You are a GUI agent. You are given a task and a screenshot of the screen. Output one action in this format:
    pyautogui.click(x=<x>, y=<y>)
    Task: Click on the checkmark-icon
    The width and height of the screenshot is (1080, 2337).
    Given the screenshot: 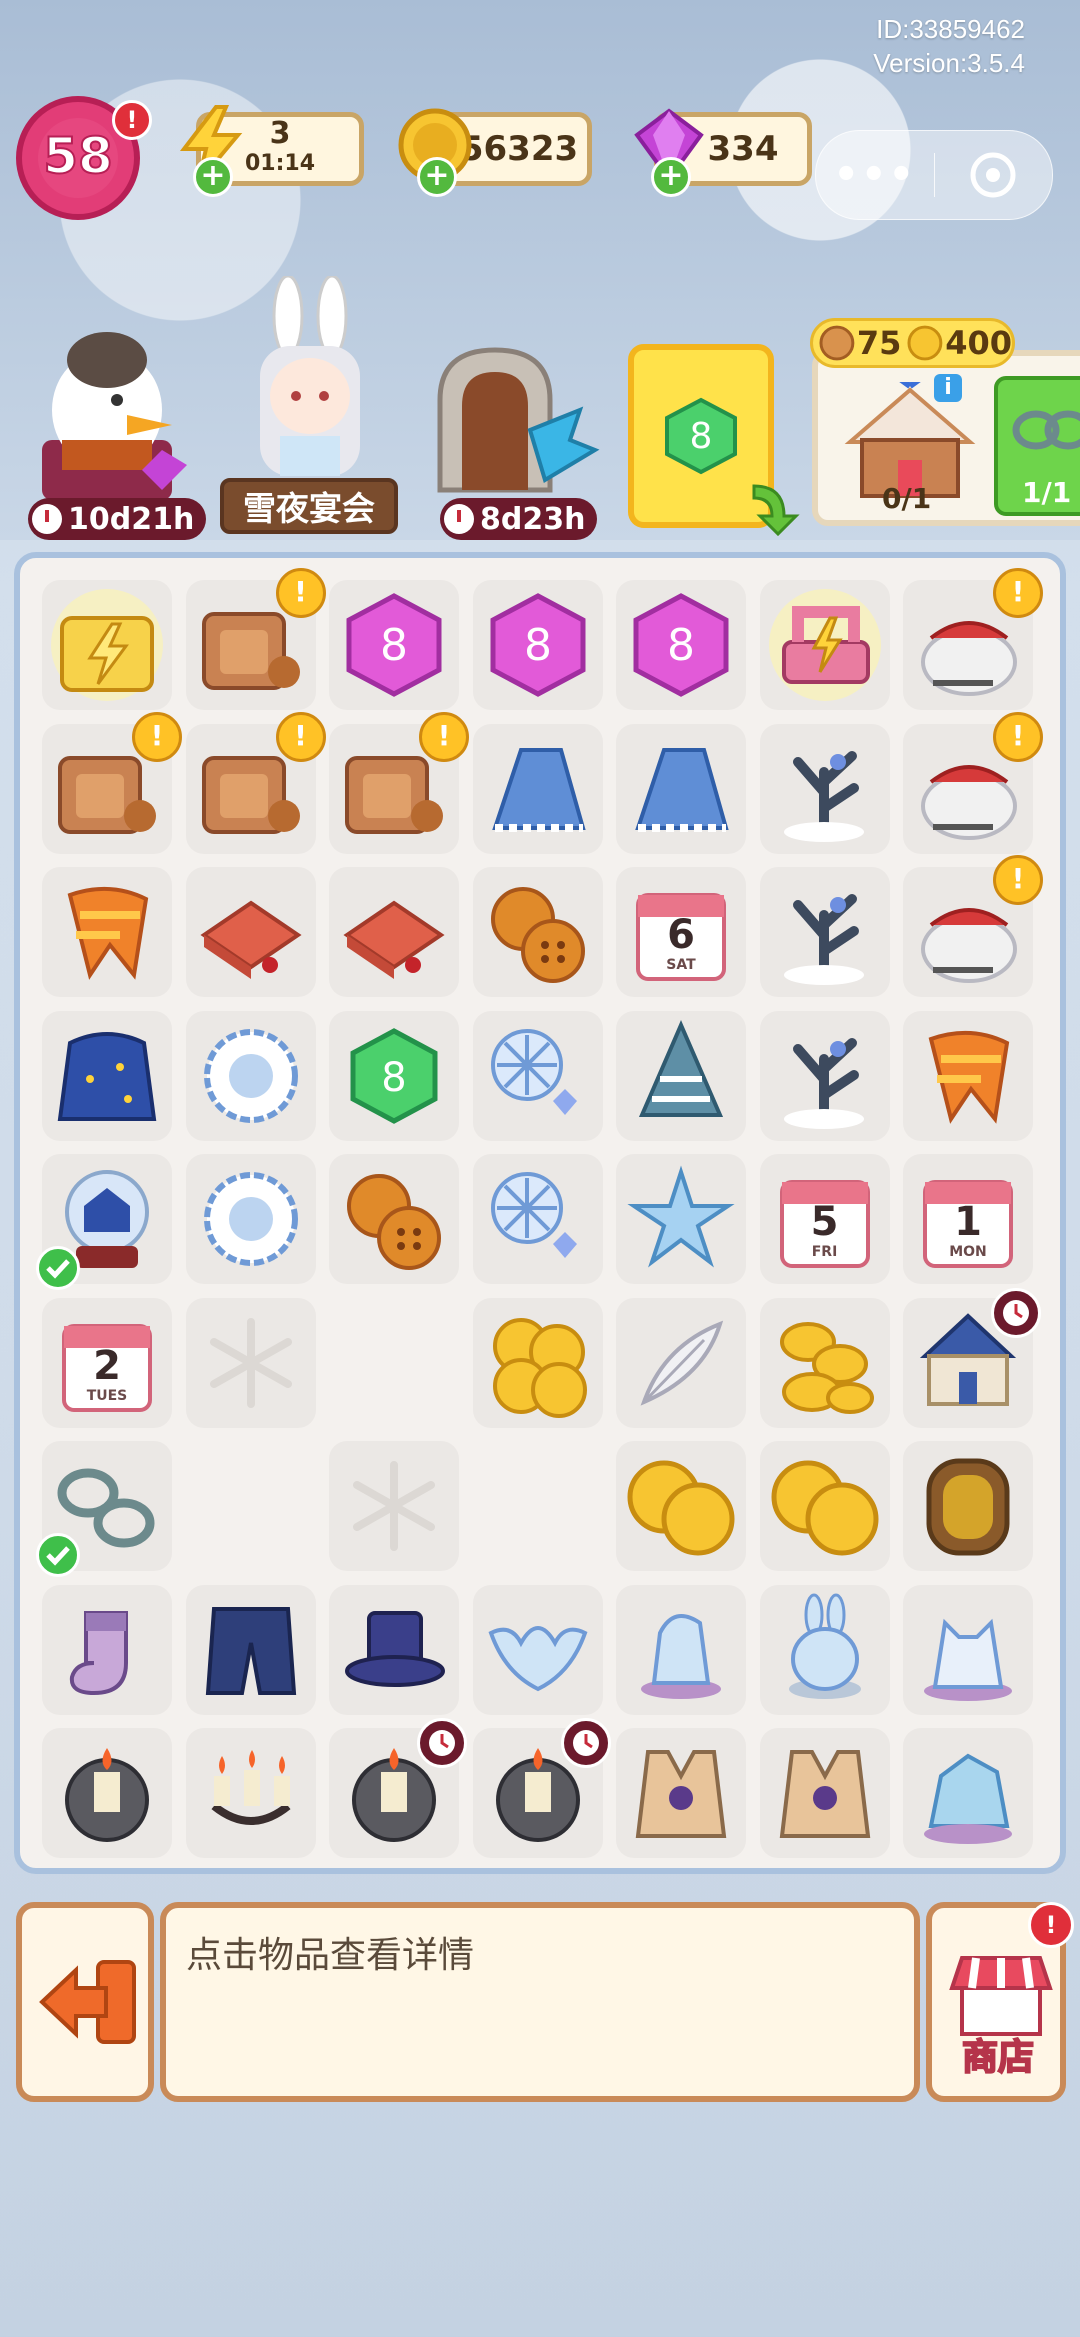 What is the action you would take?
    pyautogui.click(x=58, y=1268)
    